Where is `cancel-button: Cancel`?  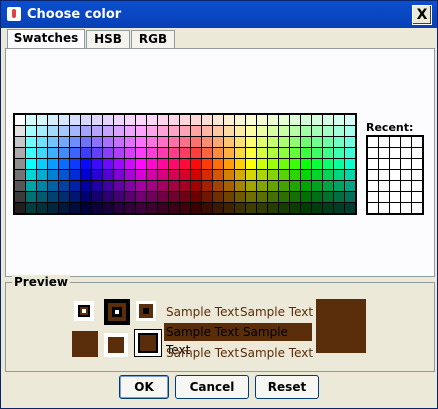 cancel-button: Cancel is located at coordinates (212, 387).